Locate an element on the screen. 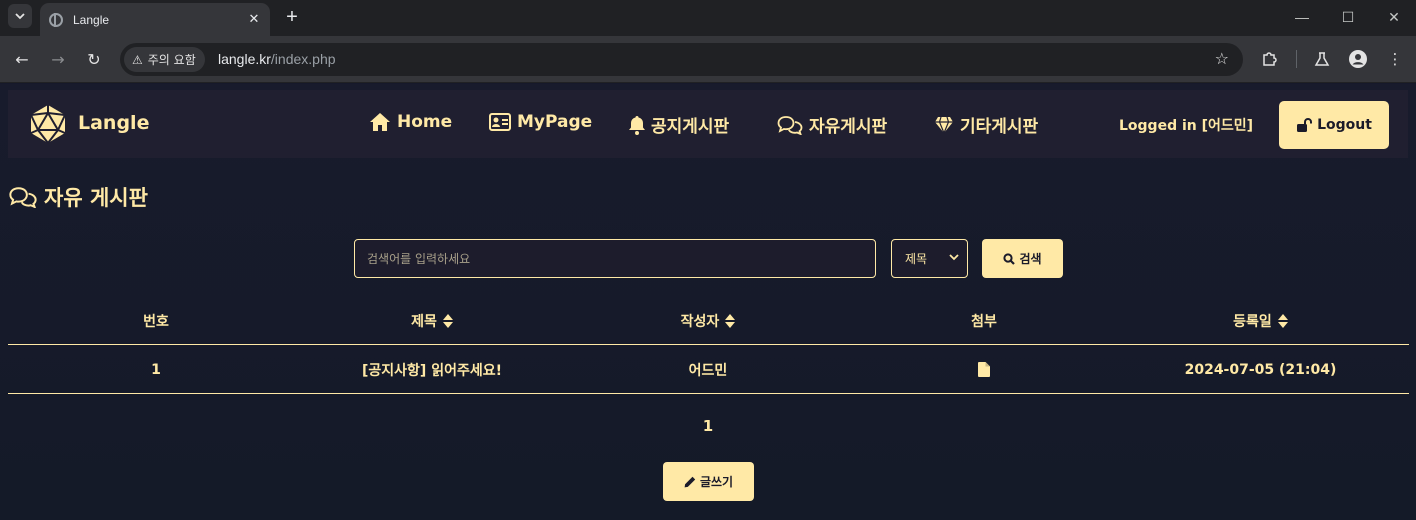 Image resolution: width=1416 pixels, height=520 pixels. browser-toolbar: ← → ↻ ⚠ 주의 요함 langle.kr/index.php ☆ ⋮ is located at coordinates (708, 59).